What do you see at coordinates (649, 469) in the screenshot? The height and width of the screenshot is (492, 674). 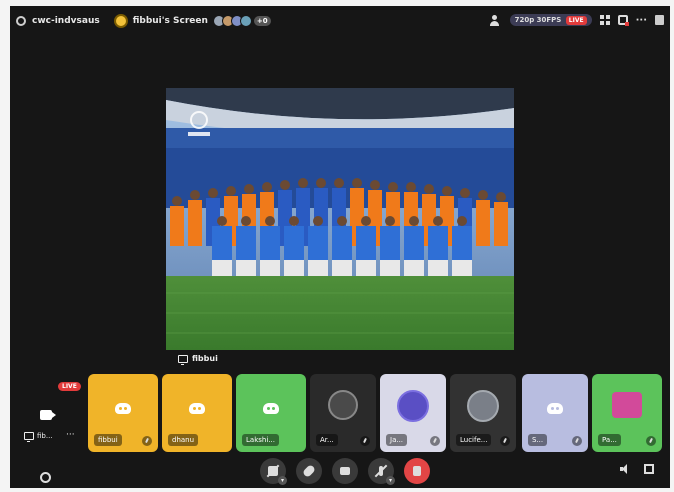 I see `exit-fullscreen-icon` at bounding box center [649, 469].